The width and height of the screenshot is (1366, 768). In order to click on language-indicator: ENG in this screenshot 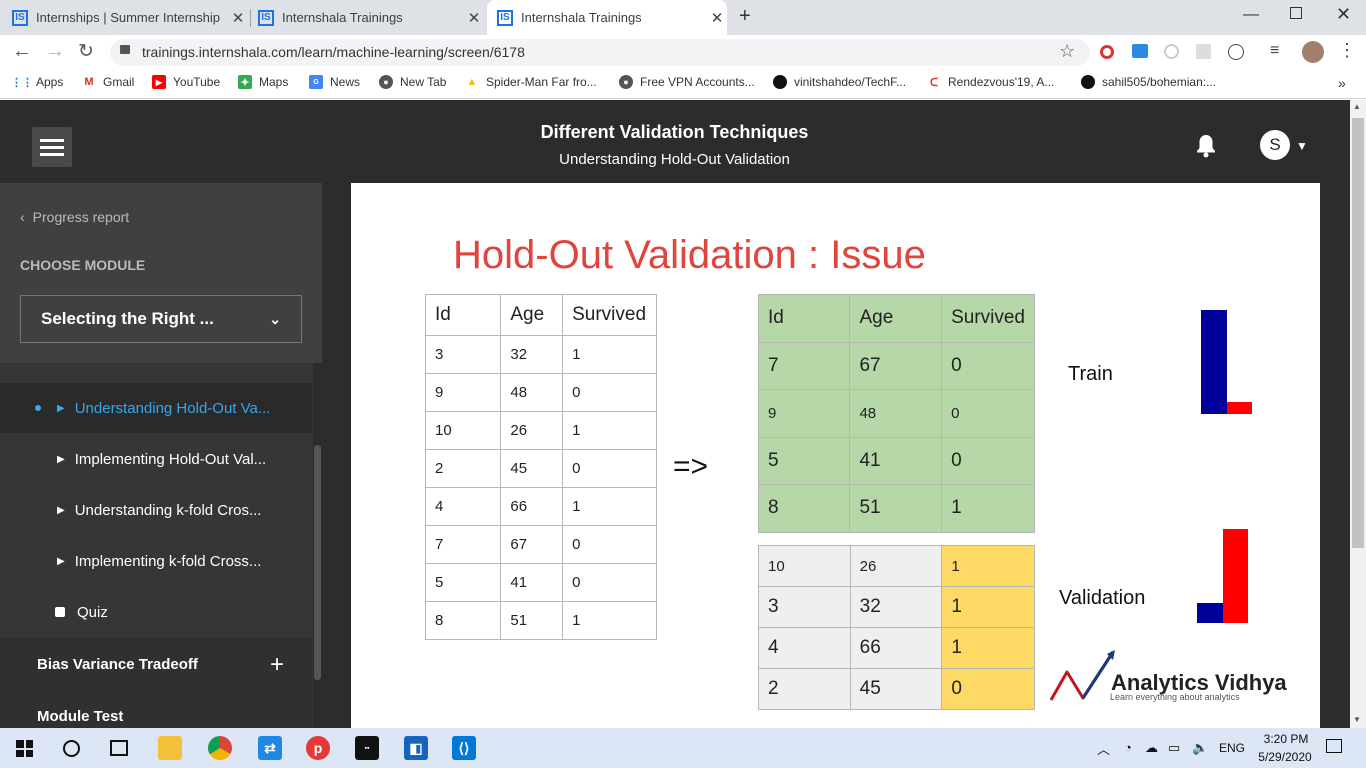, I will do `click(1232, 748)`.